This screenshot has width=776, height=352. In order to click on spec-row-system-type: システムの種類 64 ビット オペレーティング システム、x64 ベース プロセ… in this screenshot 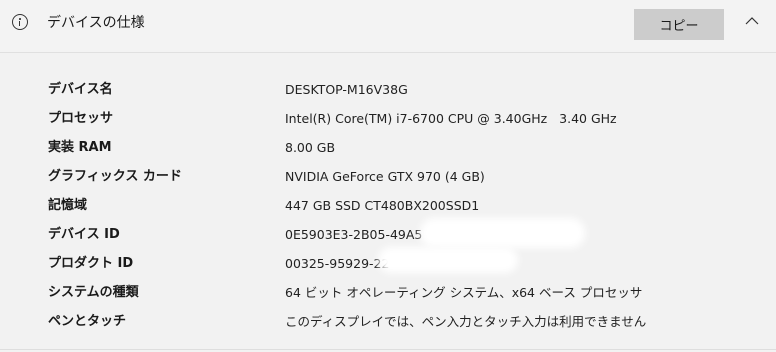, I will do `click(388, 293)`.